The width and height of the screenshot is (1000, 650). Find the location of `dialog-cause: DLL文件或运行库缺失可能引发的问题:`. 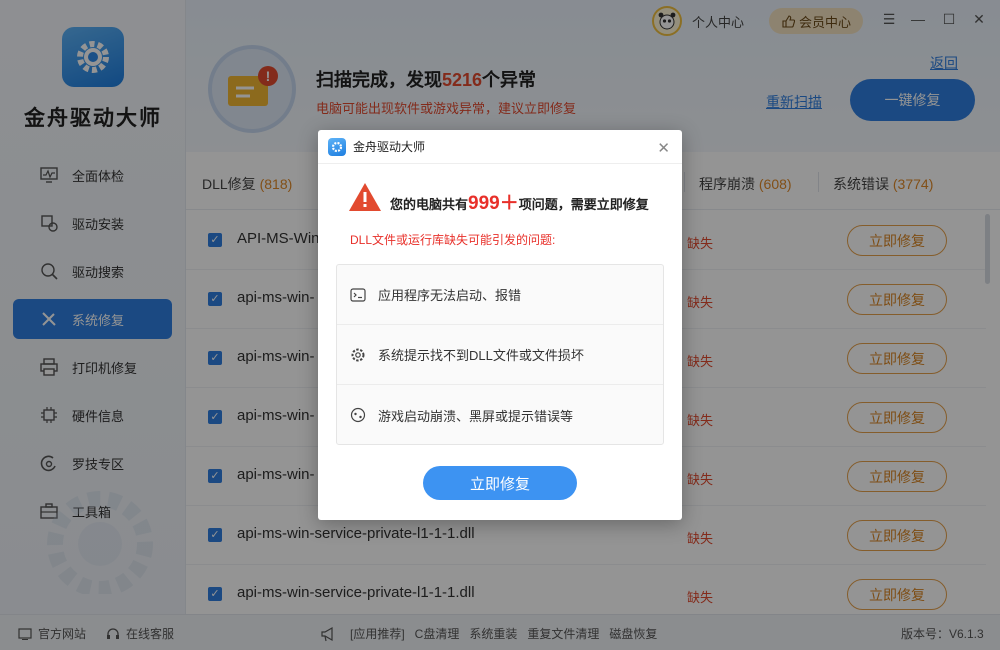

dialog-cause: DLL文件或运行库缺失可能引发的问题: is located at coordinates (453, 240).